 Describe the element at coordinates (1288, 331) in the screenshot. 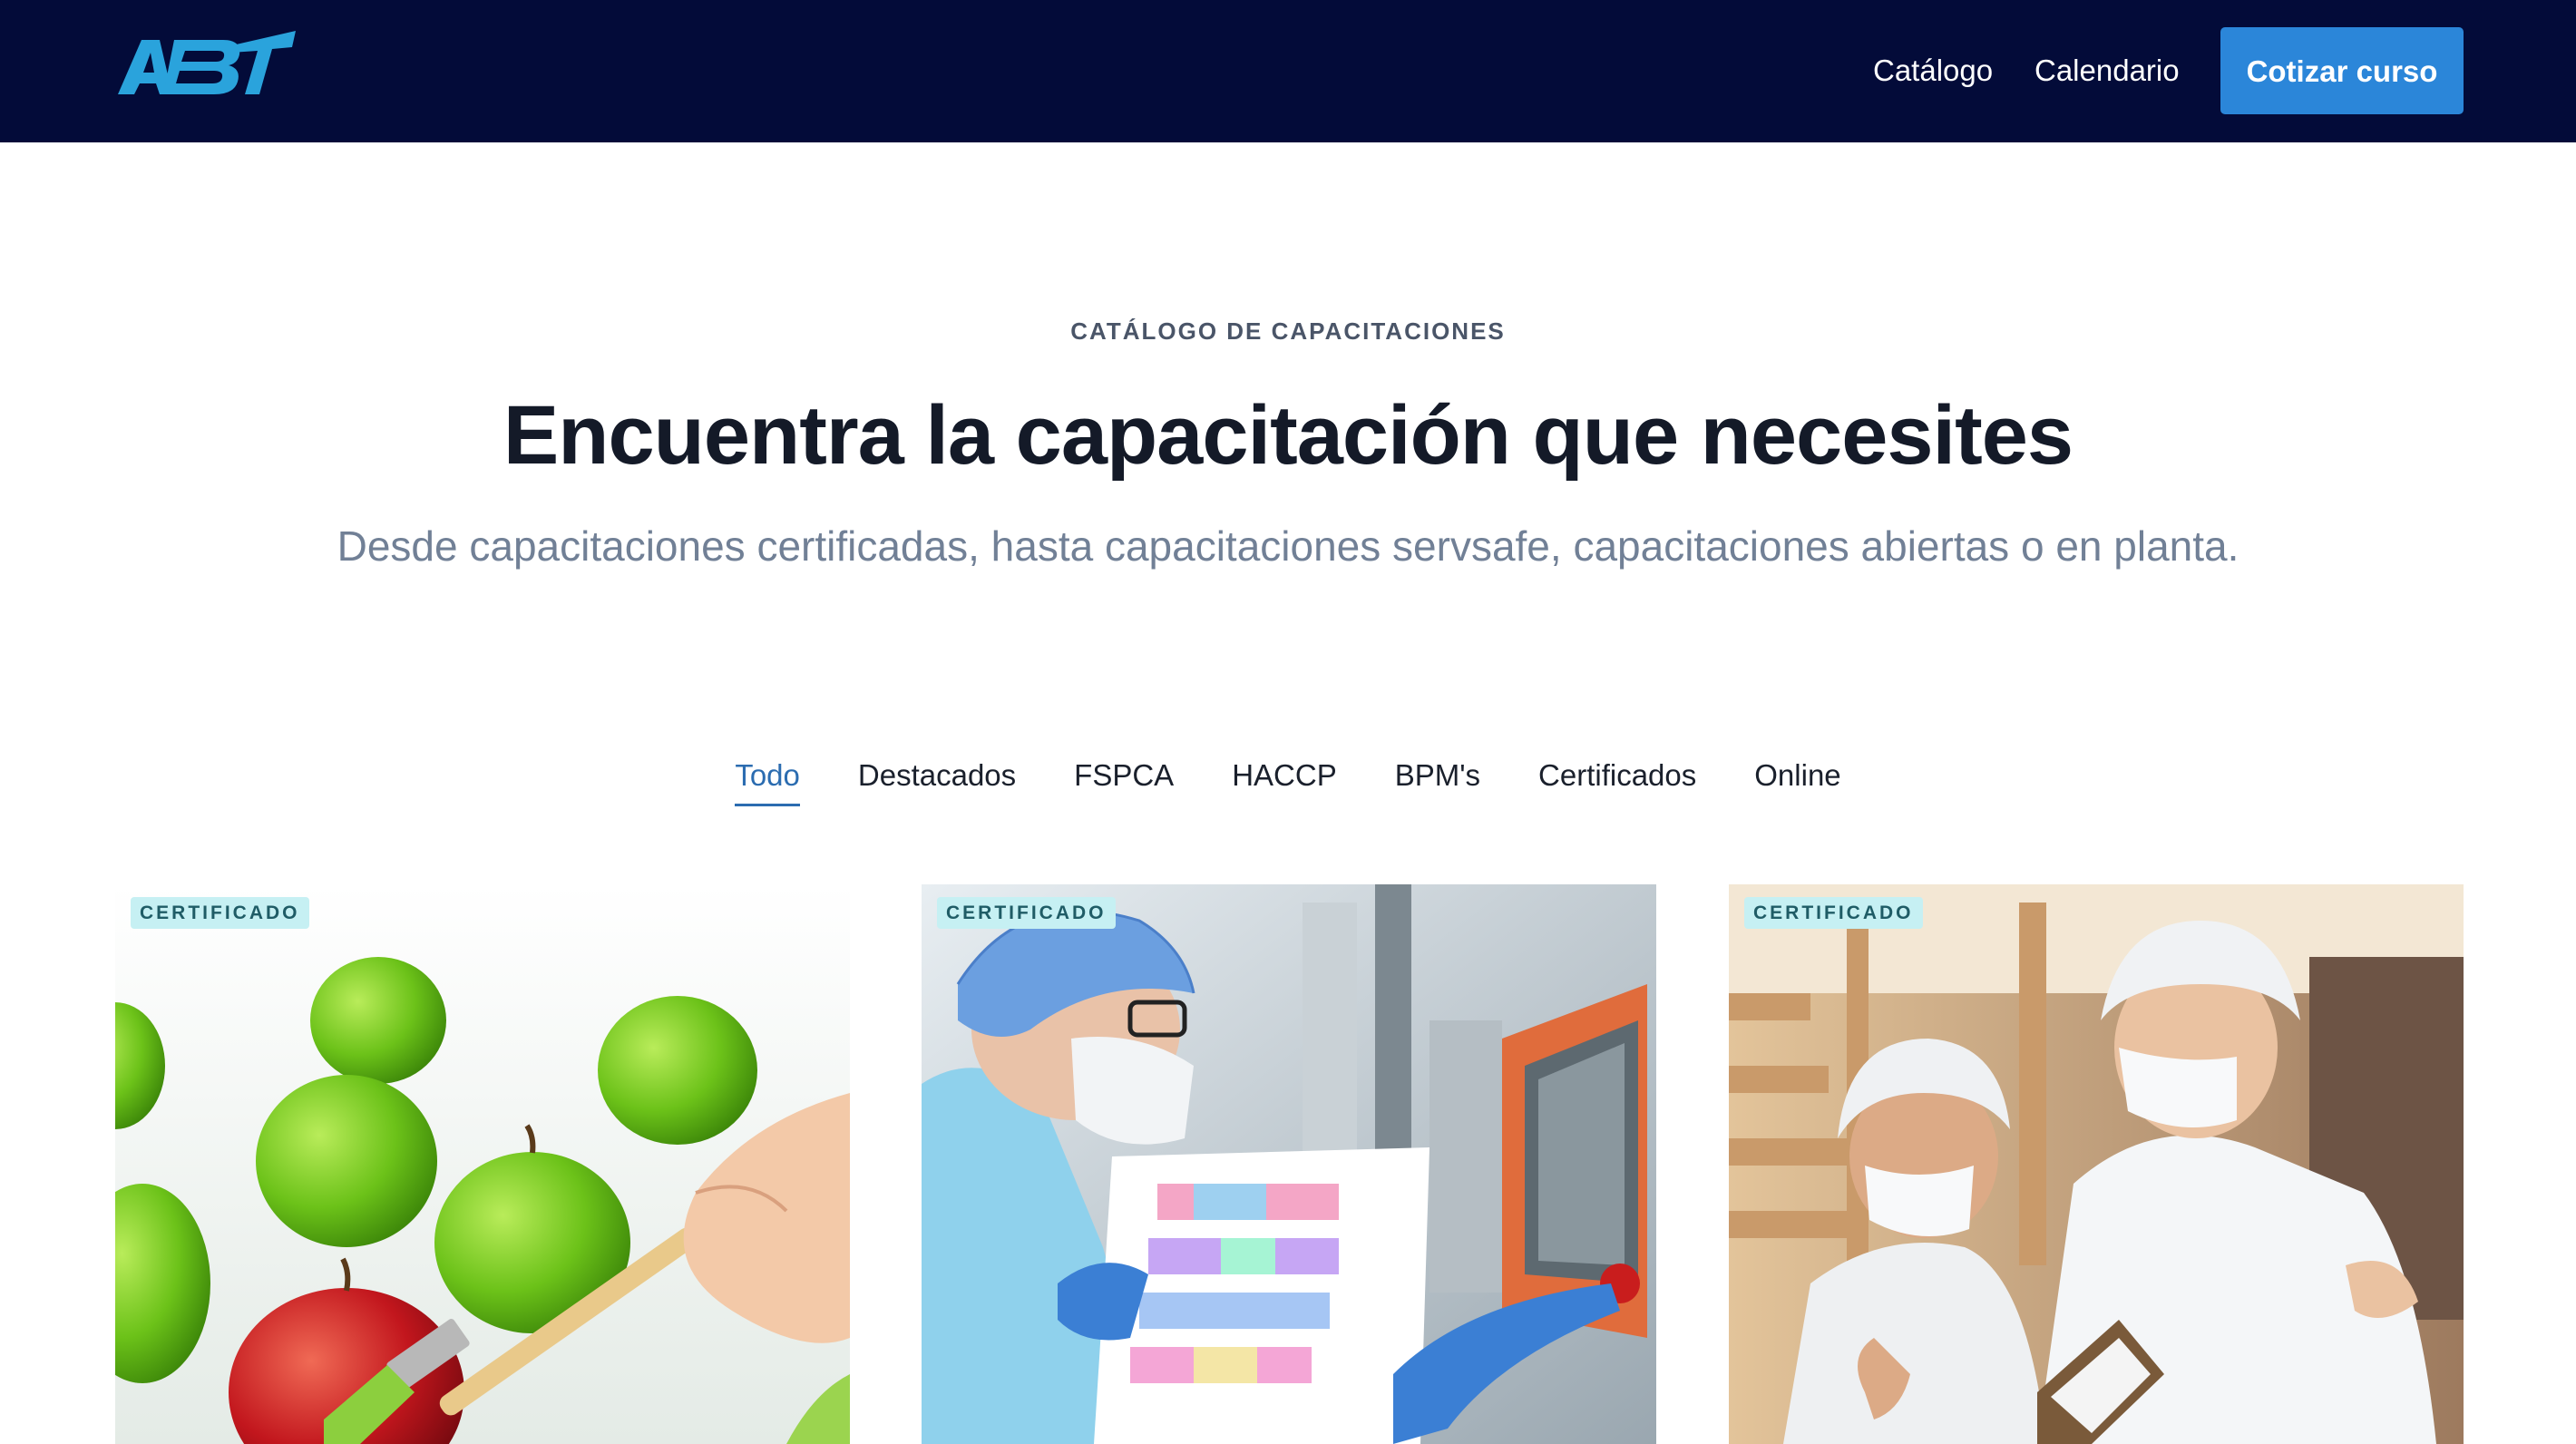

I see `section-eyebrow: CATÁLOGO DE CAPACITACIONES` at that location.